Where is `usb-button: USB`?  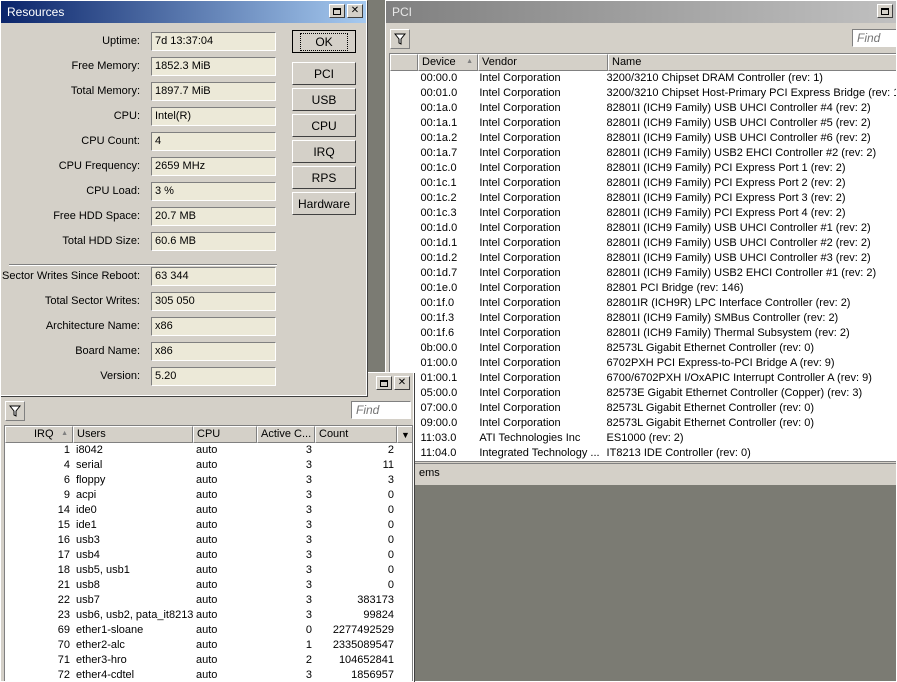
usb-button: USB is located at coordinates (324, 99).